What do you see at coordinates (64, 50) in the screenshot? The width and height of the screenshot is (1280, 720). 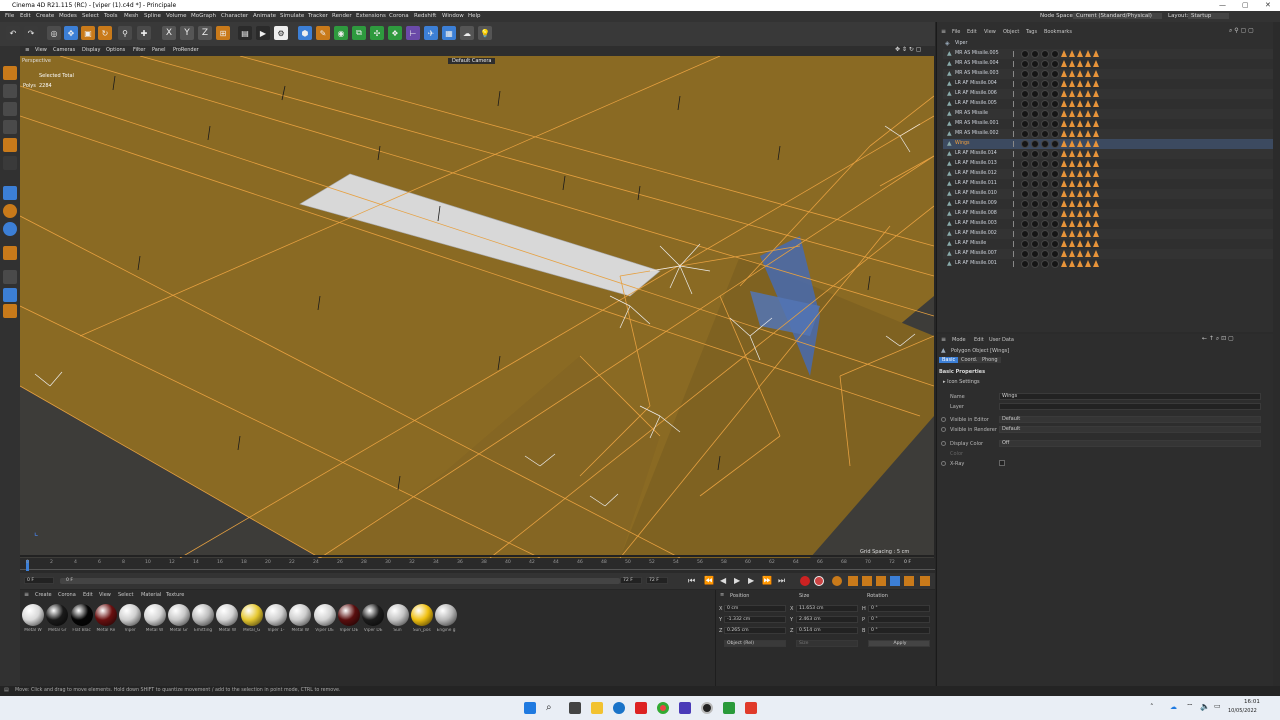 I see `viewport-menu-cameras: Cameras` at bounding box center [64, 50].